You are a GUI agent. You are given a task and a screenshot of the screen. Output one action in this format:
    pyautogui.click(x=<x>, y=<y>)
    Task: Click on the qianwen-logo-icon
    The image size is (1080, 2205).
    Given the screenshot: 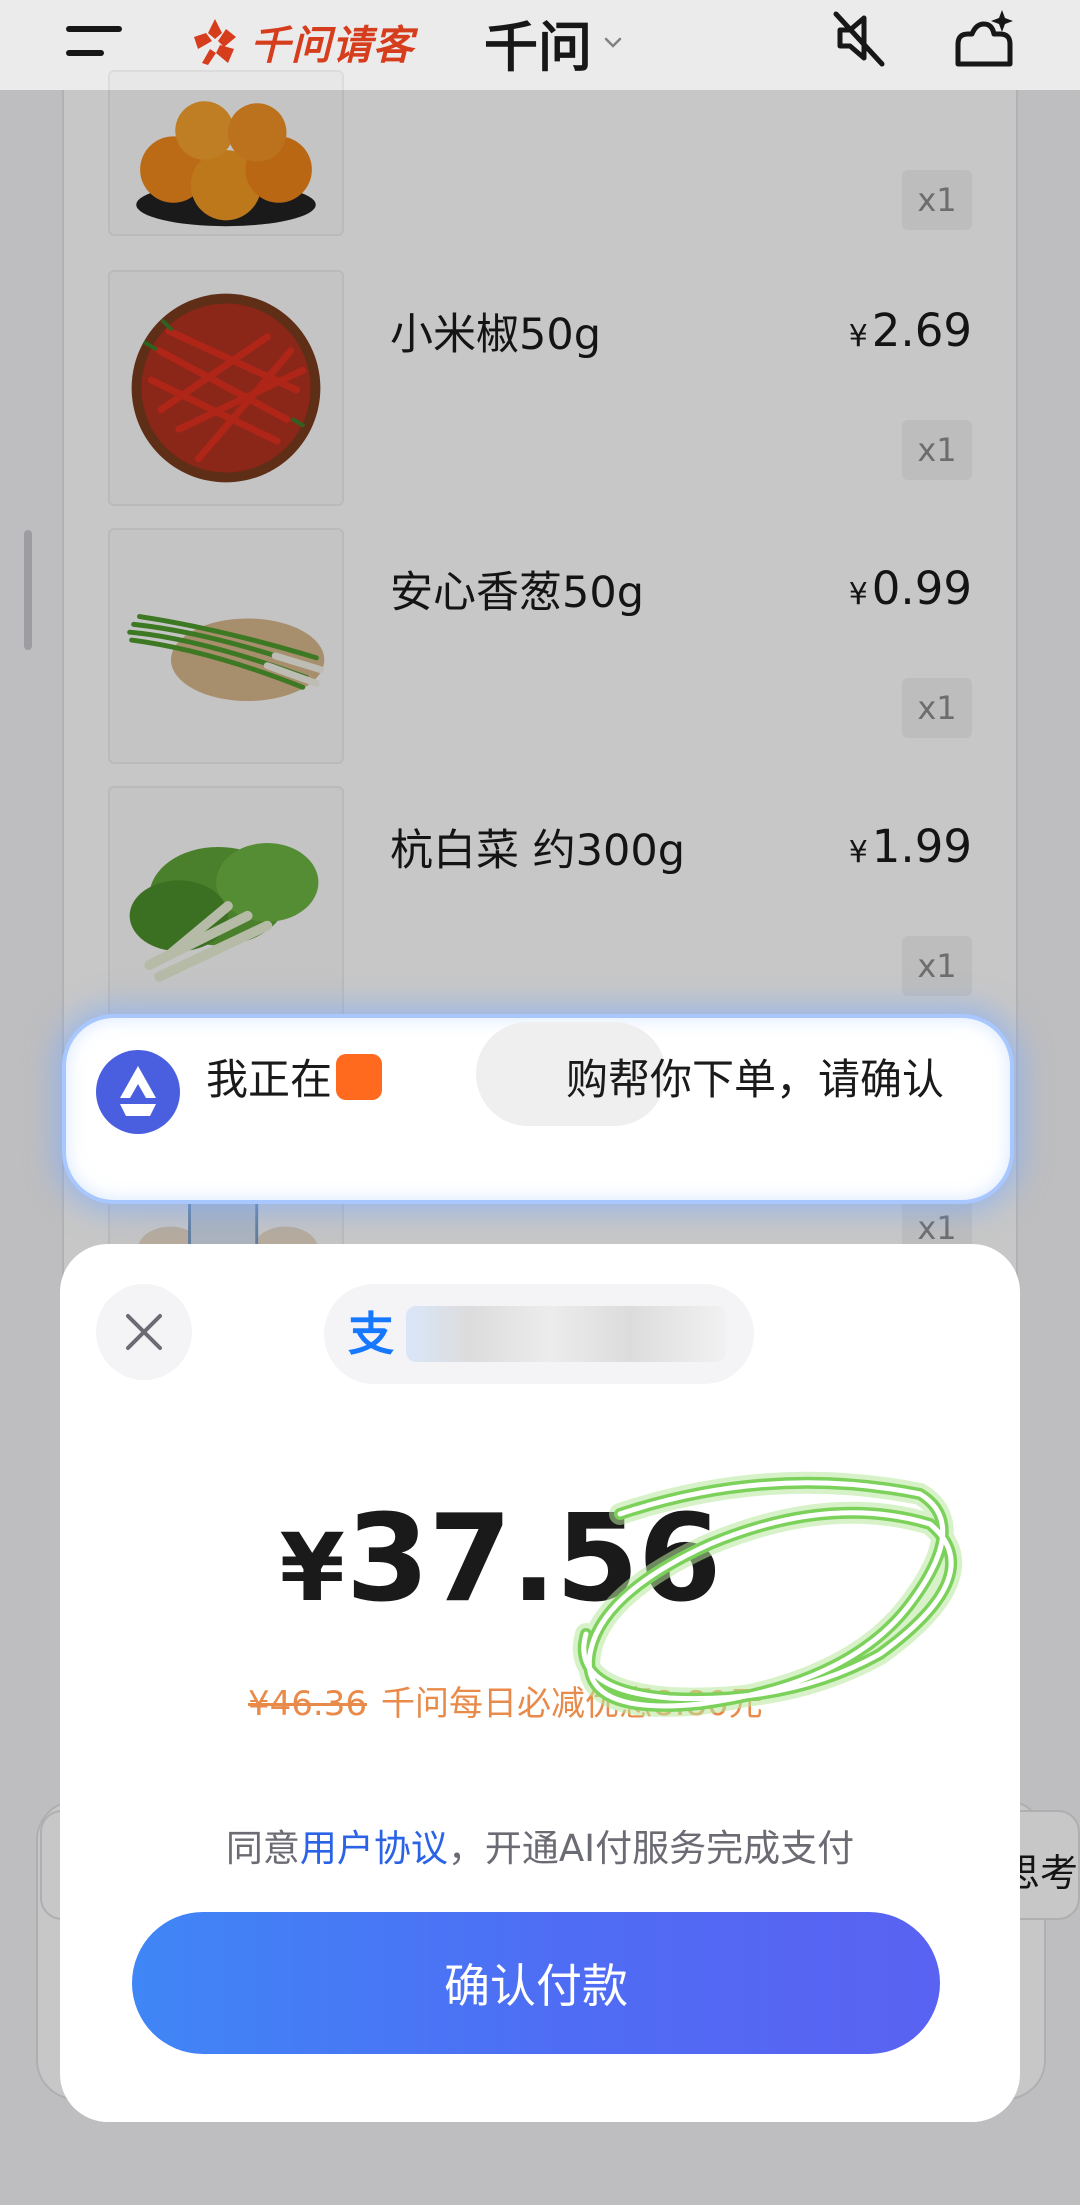 What is the action you would take?
    pyautogui.click(x=138, y=1092)
    